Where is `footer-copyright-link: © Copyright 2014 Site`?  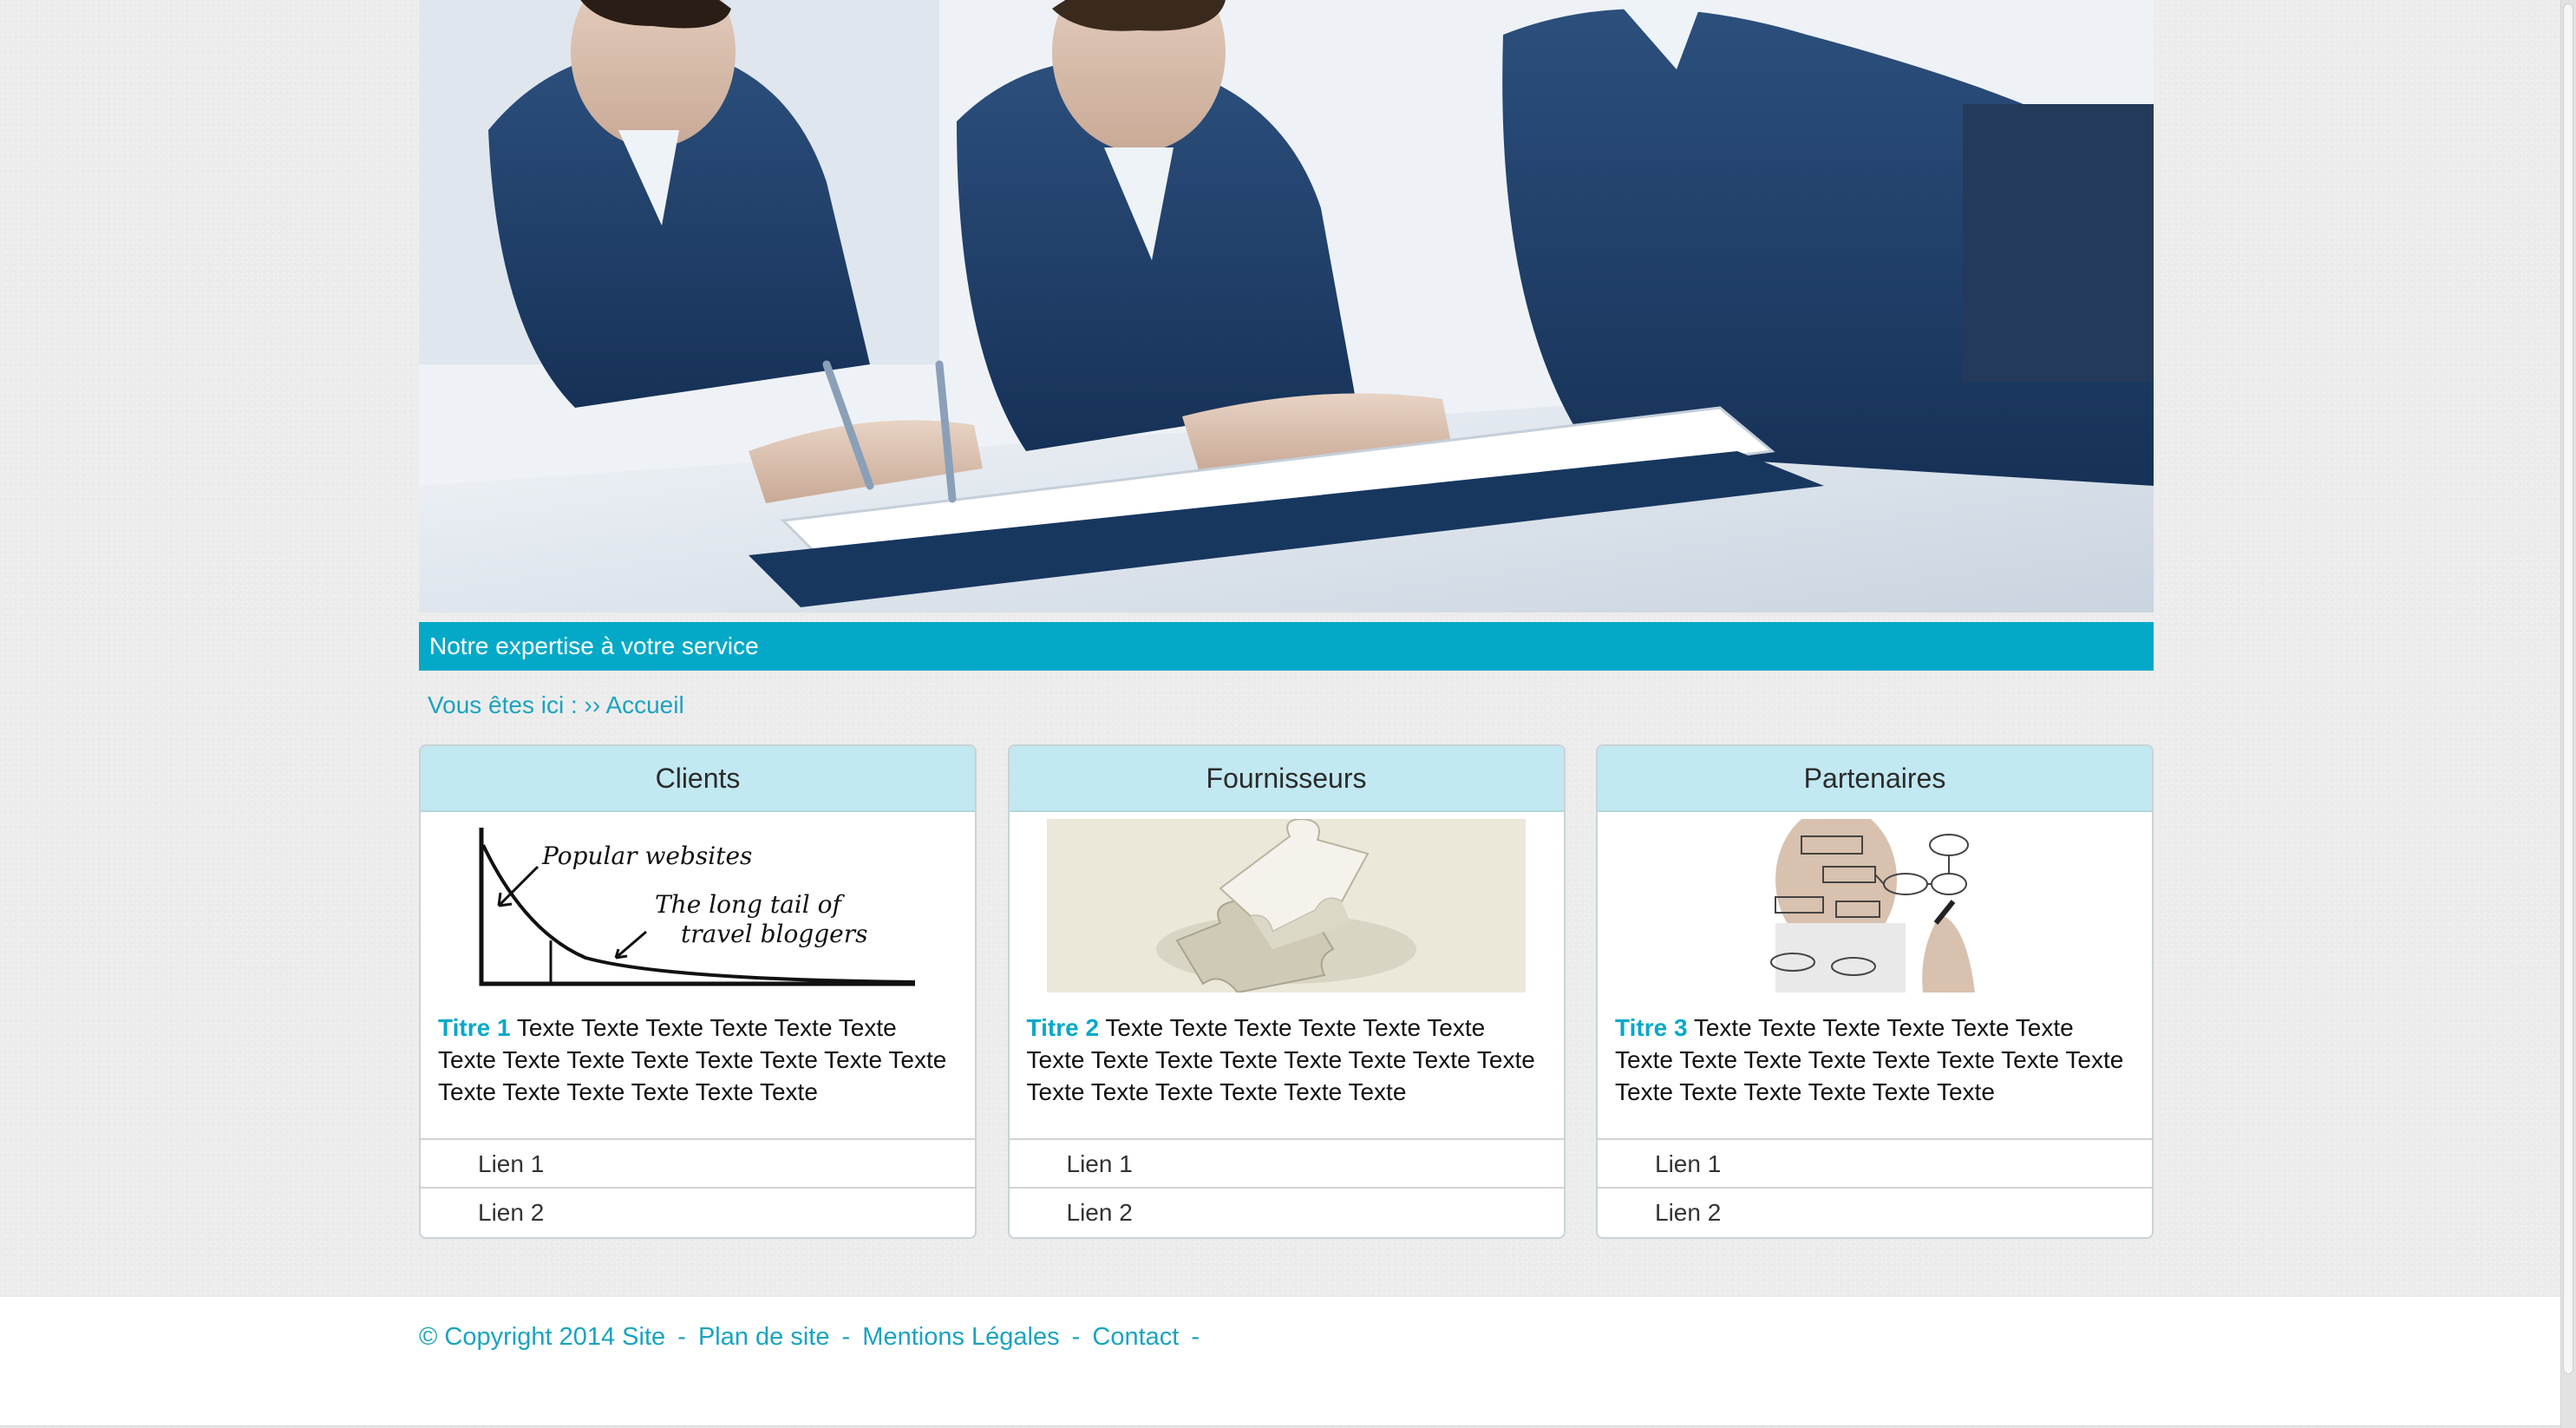 footer-copyright-link: © Copyright 2014 Site is located at coordinates (542, 1337).